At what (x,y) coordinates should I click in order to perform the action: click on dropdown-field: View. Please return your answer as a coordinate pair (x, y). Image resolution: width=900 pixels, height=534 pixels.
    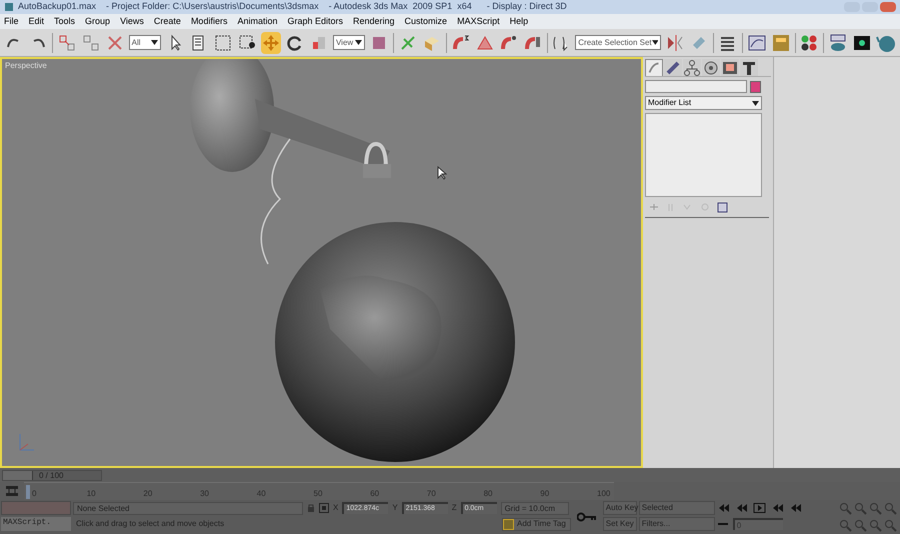
    Looking at the image, I should click on (349, 42).